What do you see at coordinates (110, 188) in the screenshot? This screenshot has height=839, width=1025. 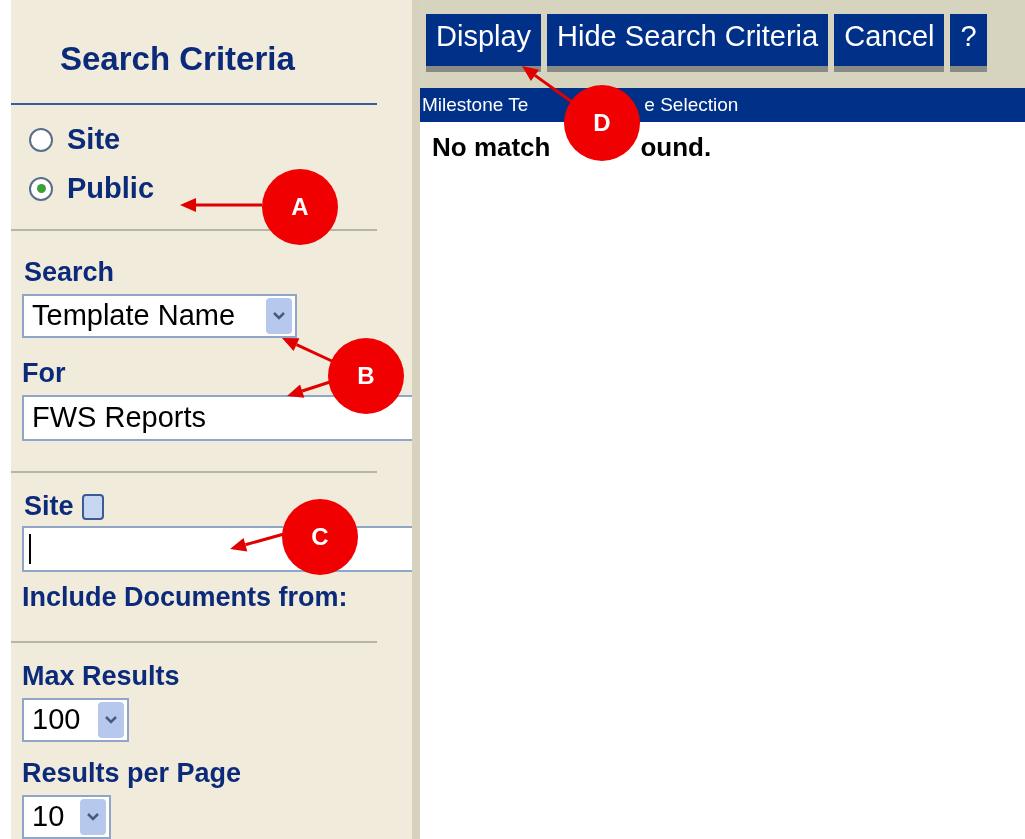 I see `radio-label: Public` at bounding box center [110, 188].